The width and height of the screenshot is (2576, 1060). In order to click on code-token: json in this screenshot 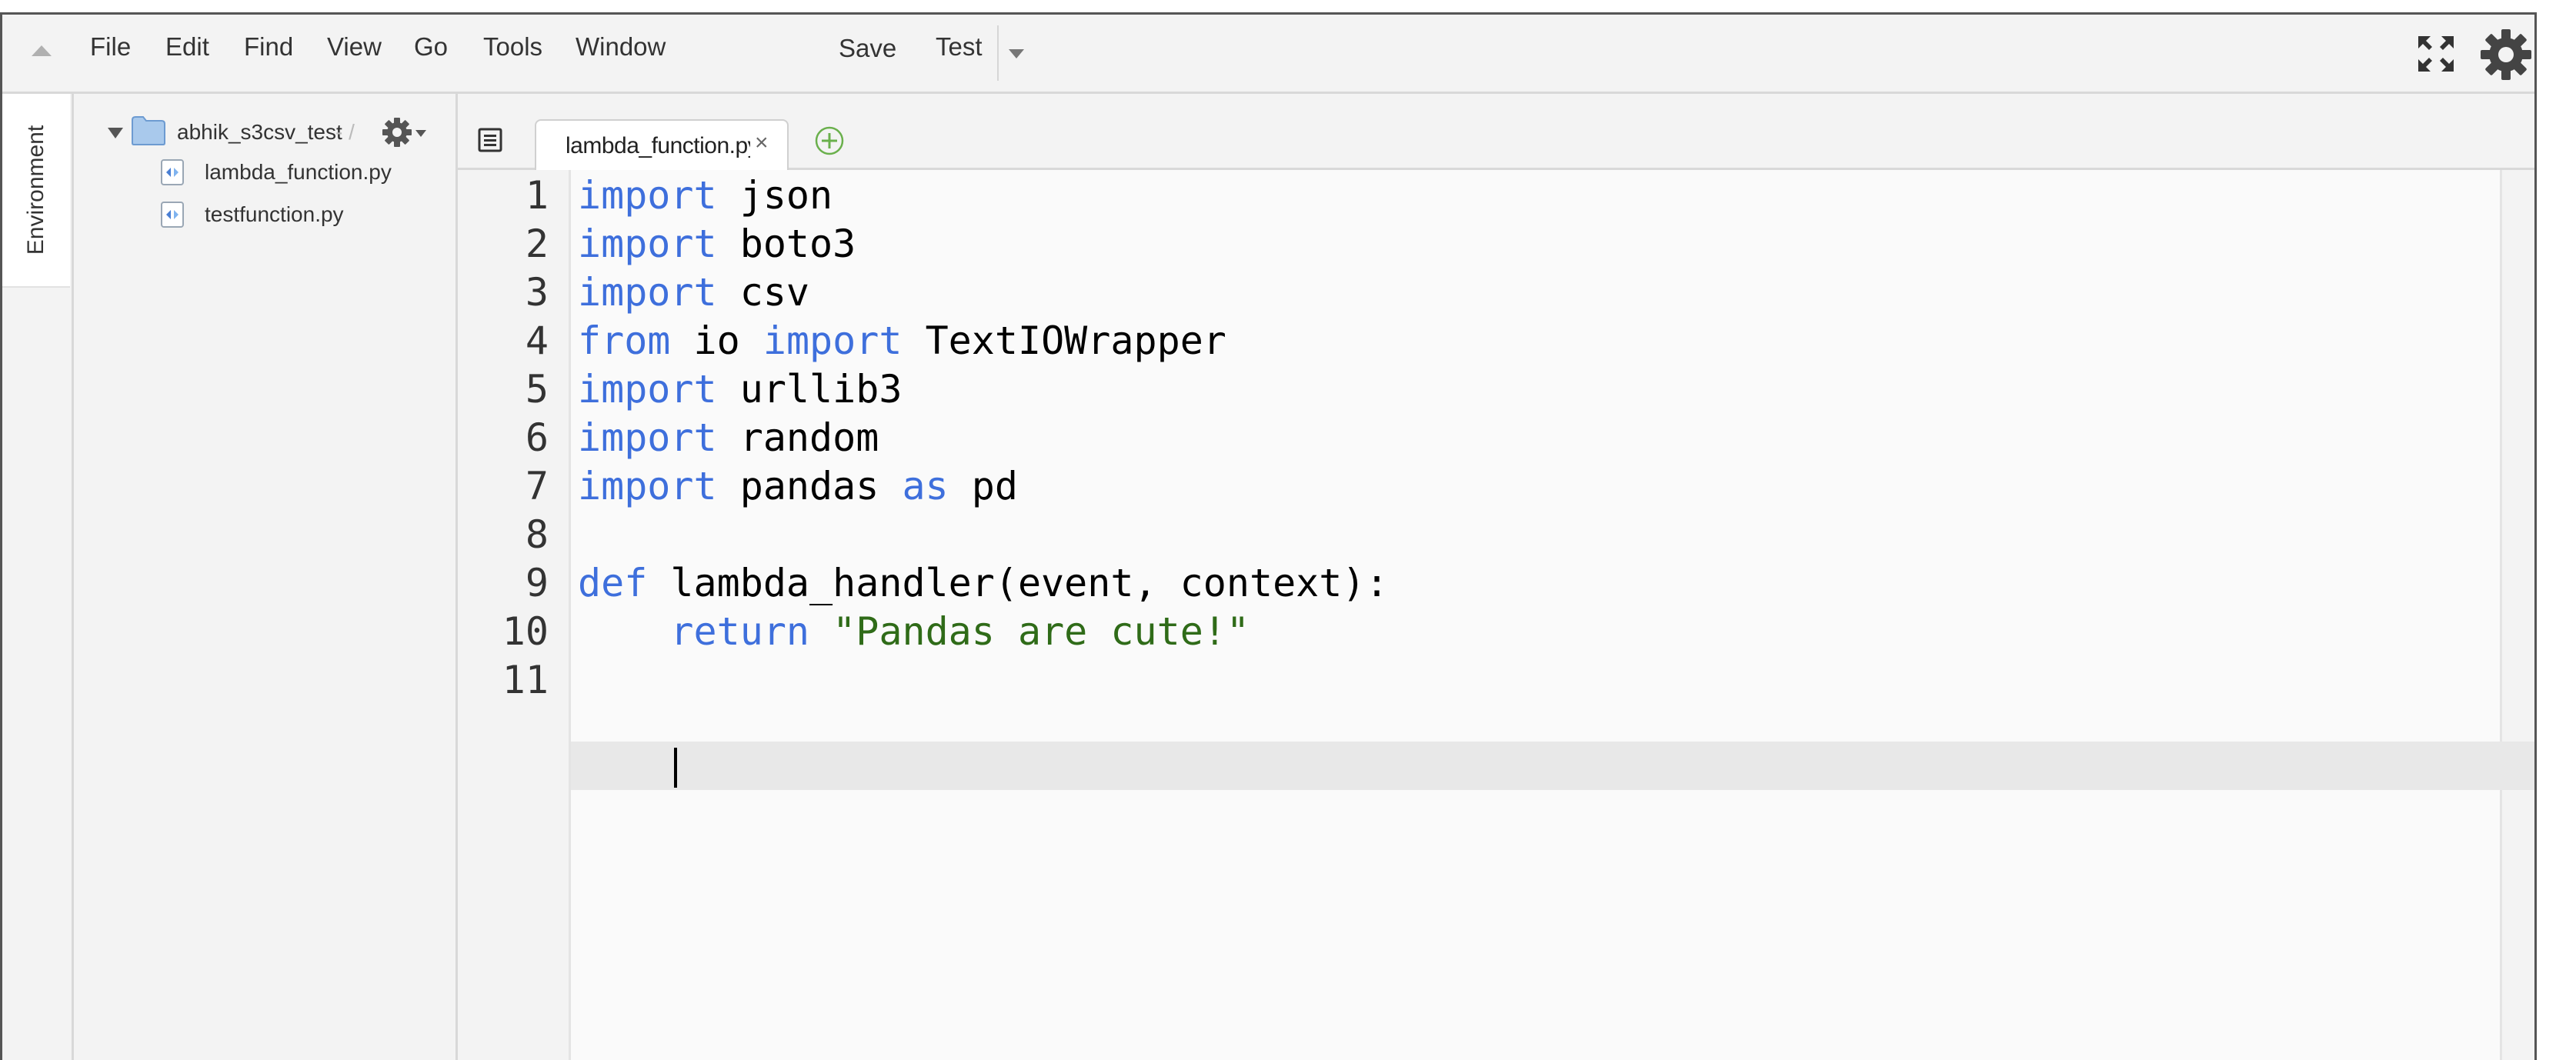, I will do `click(775, 196)`.